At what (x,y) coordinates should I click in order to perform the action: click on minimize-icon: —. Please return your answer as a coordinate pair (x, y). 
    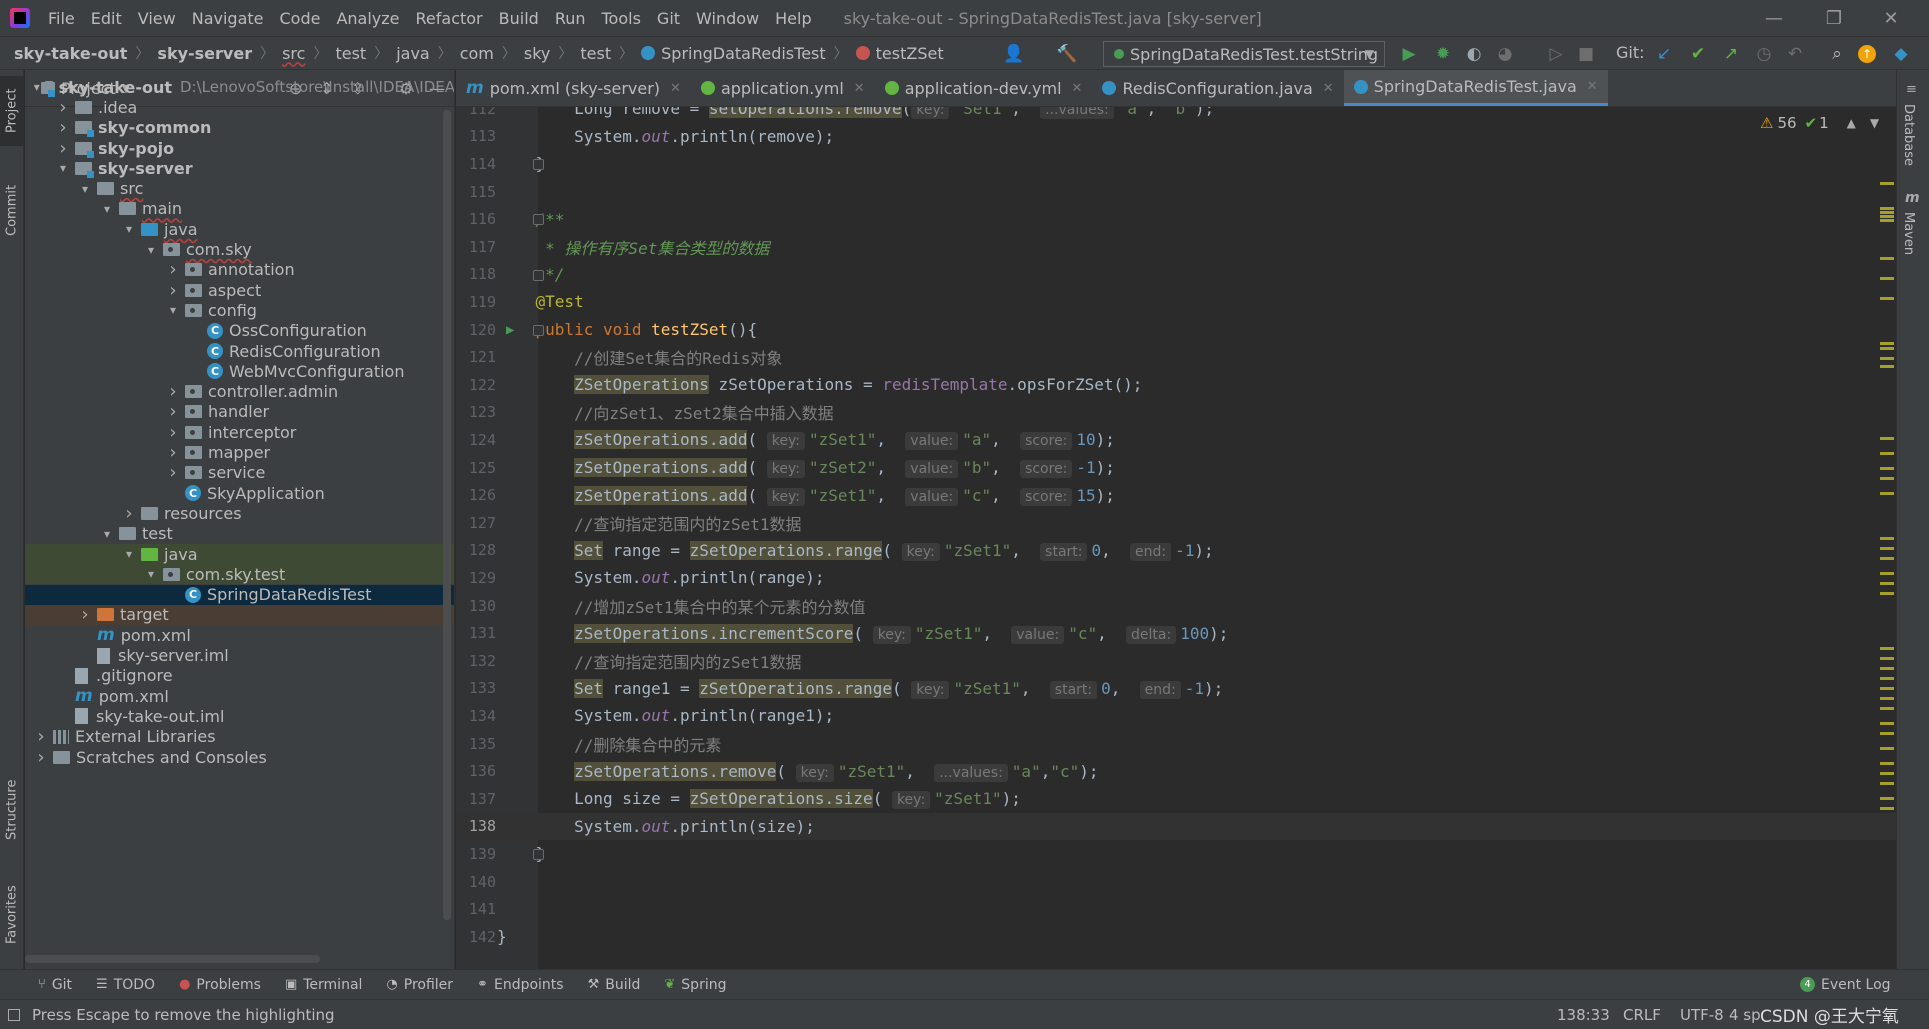
    Looking at the image, I should click on (1774, 18).